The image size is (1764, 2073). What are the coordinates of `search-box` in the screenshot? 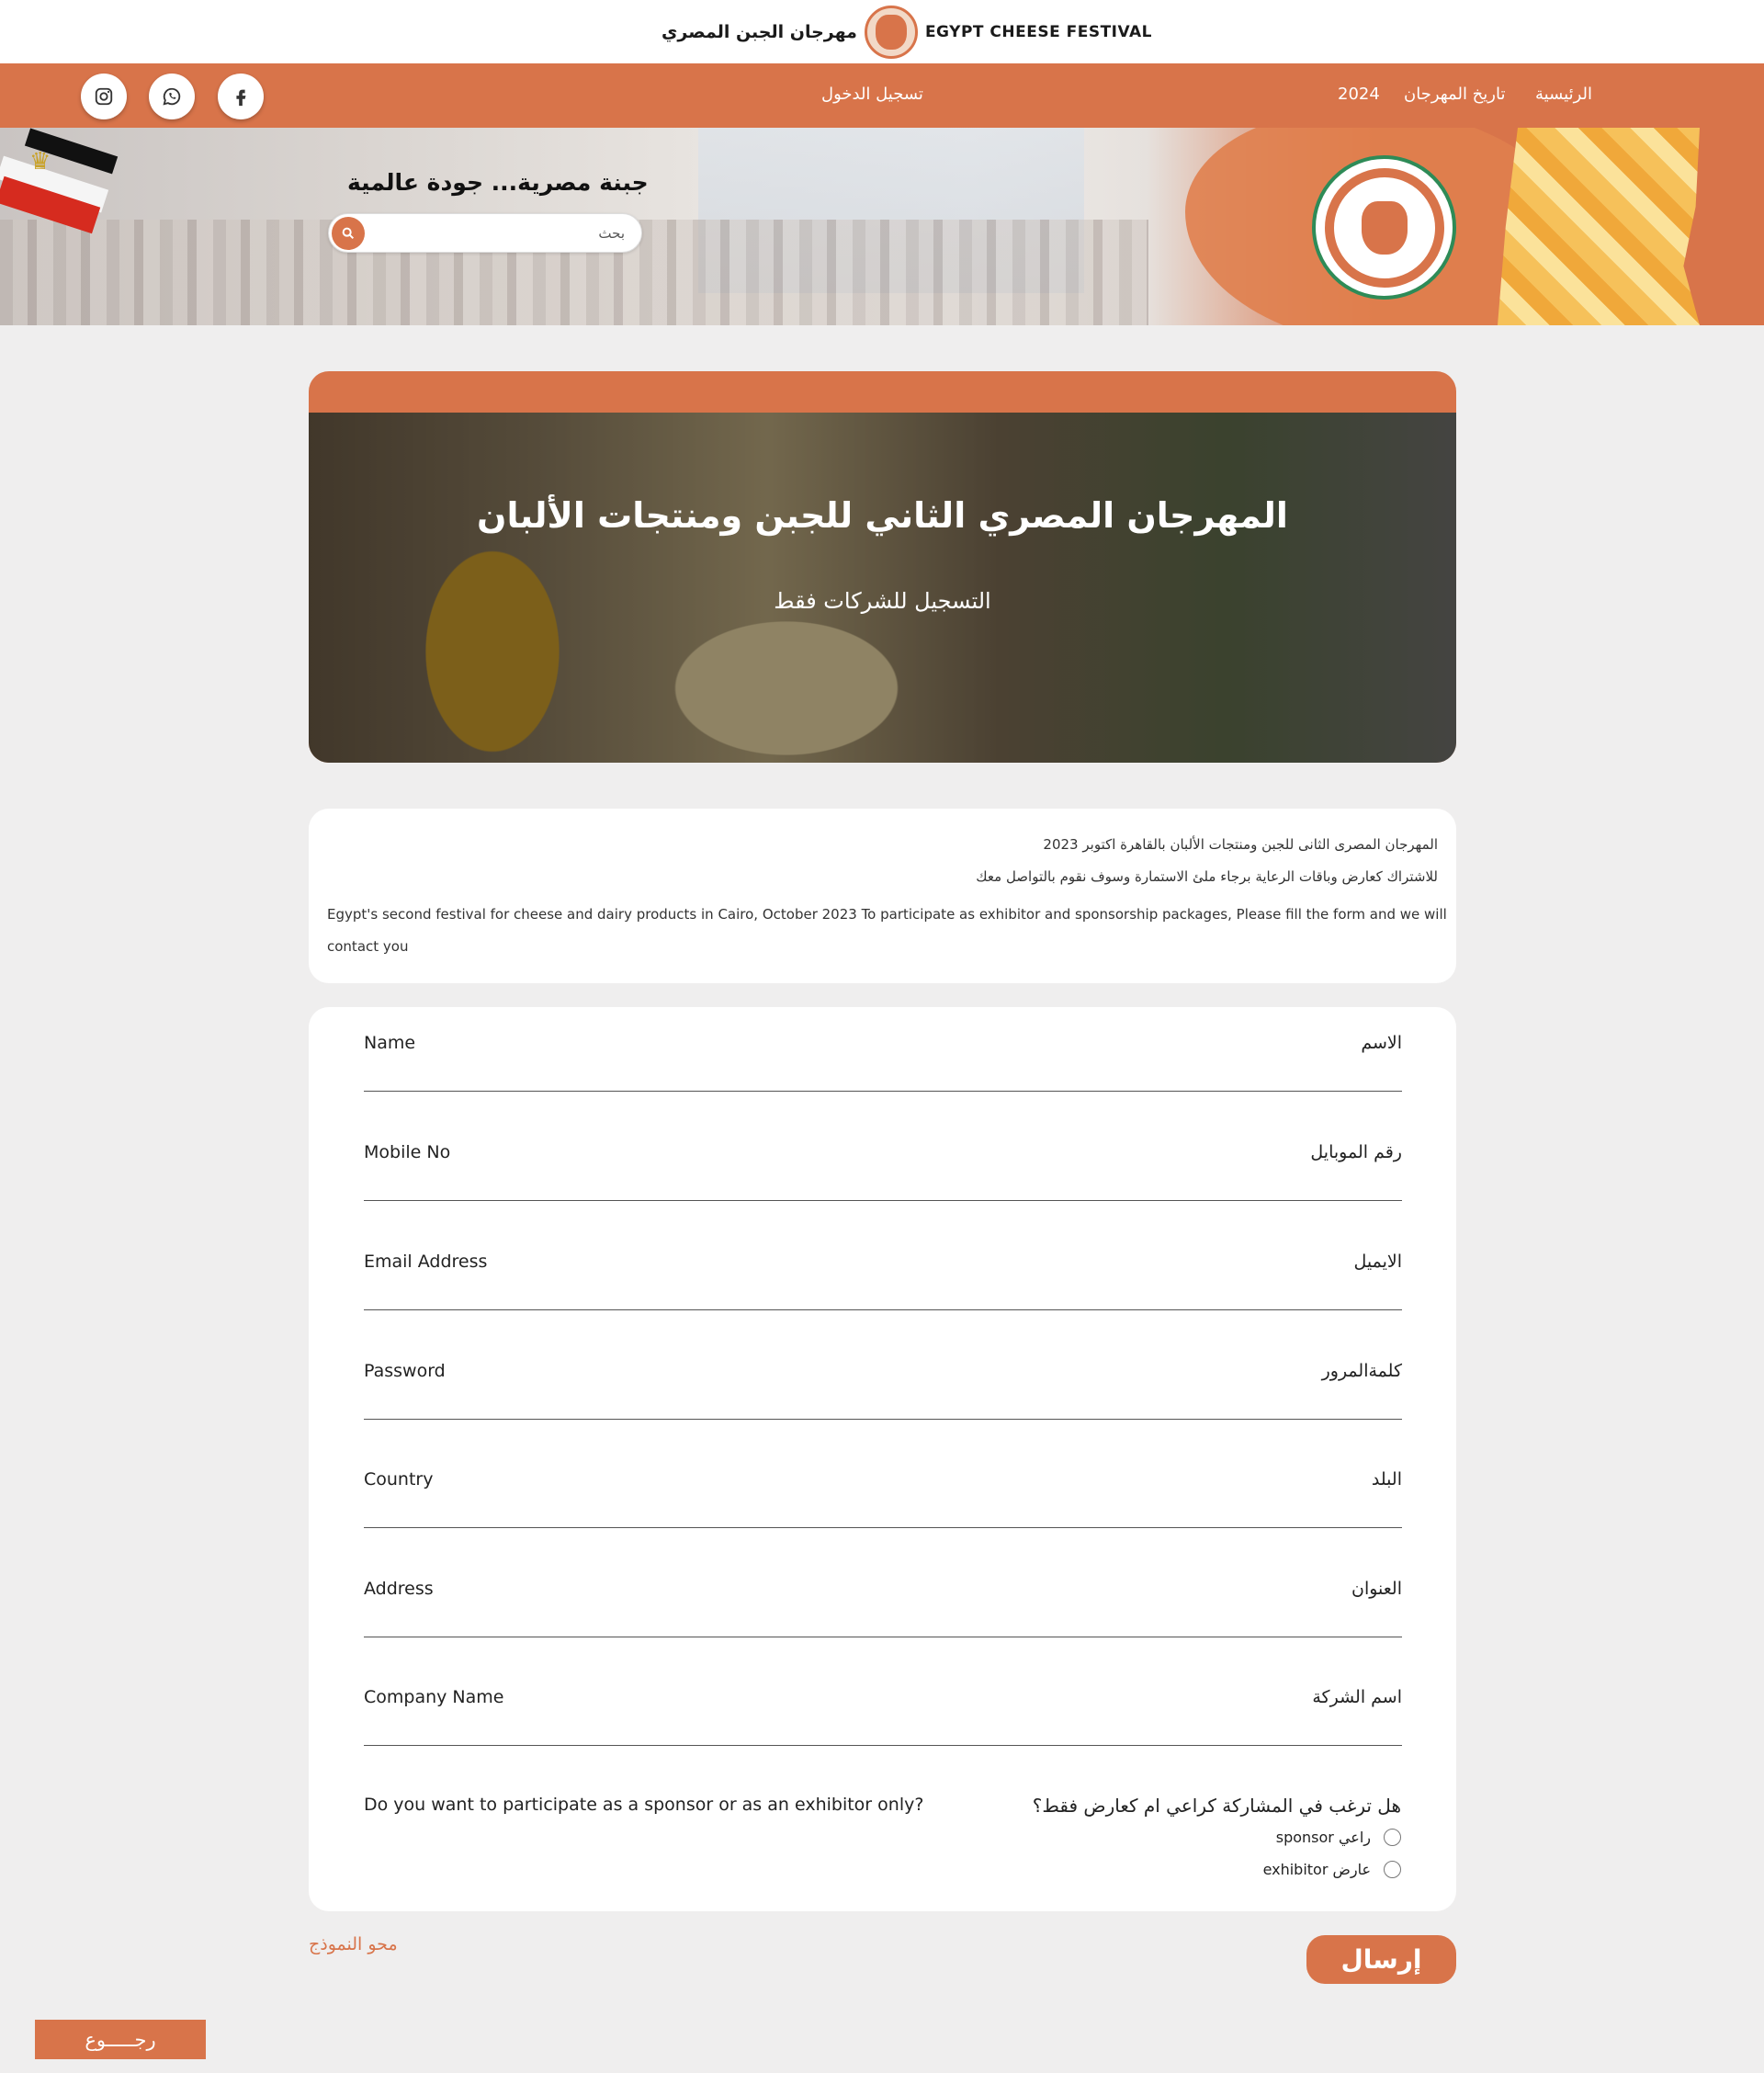 It's located at (485, 233).